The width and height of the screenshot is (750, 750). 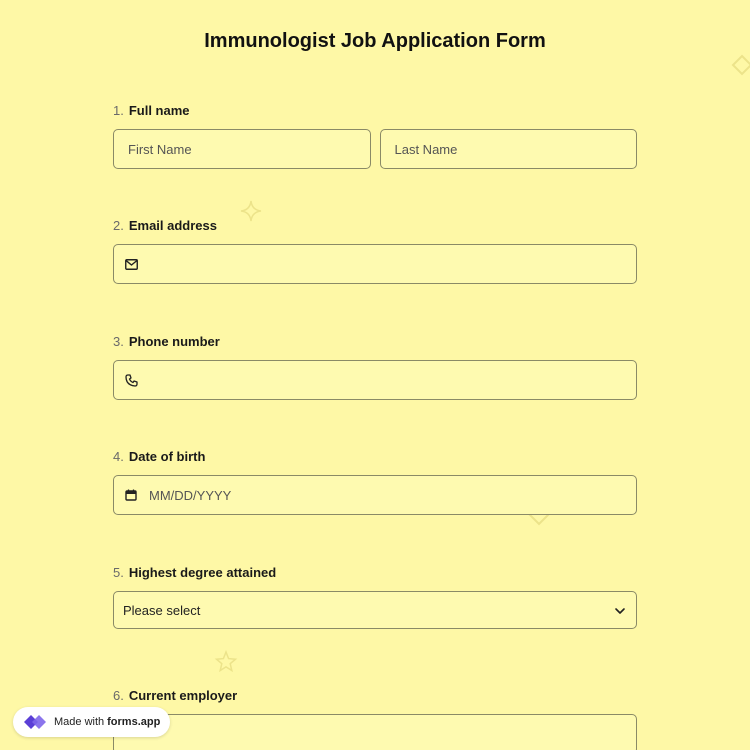 What do you see at coordinates (190, 495) in the screenshot?
I see `date-placeholder: MM/DD/YYYY` at bounding box center [190, 495].